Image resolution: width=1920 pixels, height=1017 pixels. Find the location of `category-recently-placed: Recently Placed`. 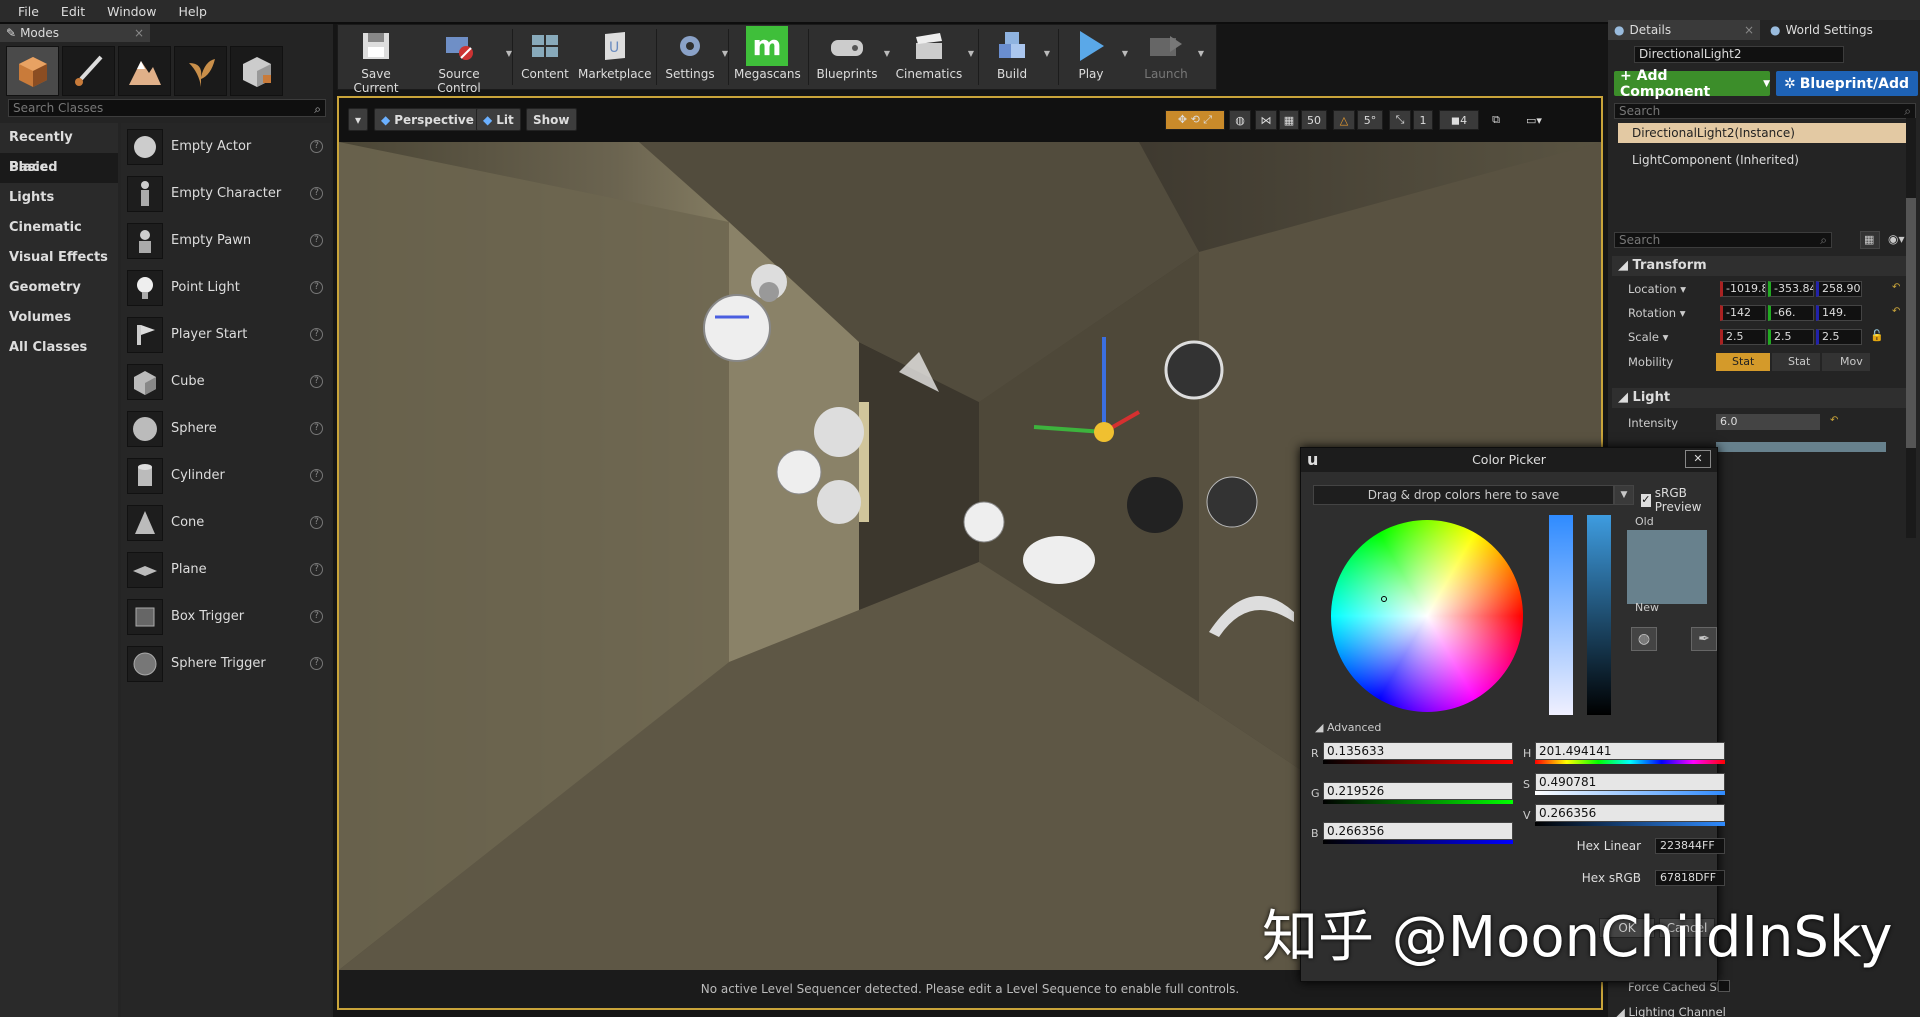

category-recently-placed: Recently Placed is located at coordinates (59, 149).